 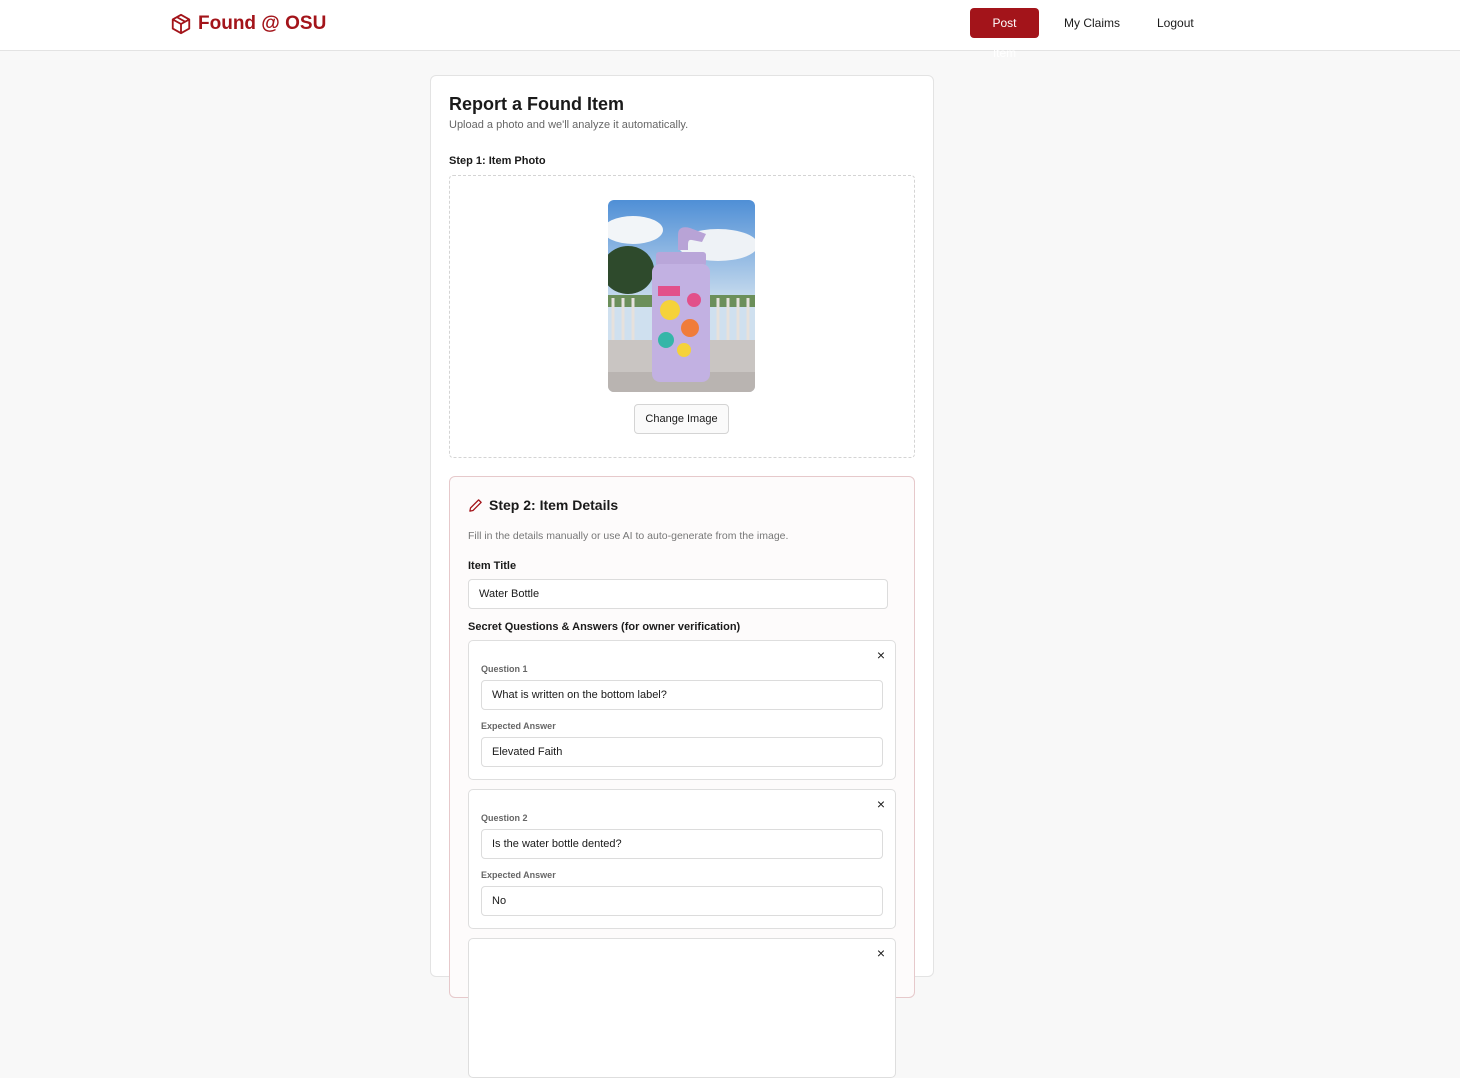 I want to click on question-label: Question 2, so click(x=504, y=818).